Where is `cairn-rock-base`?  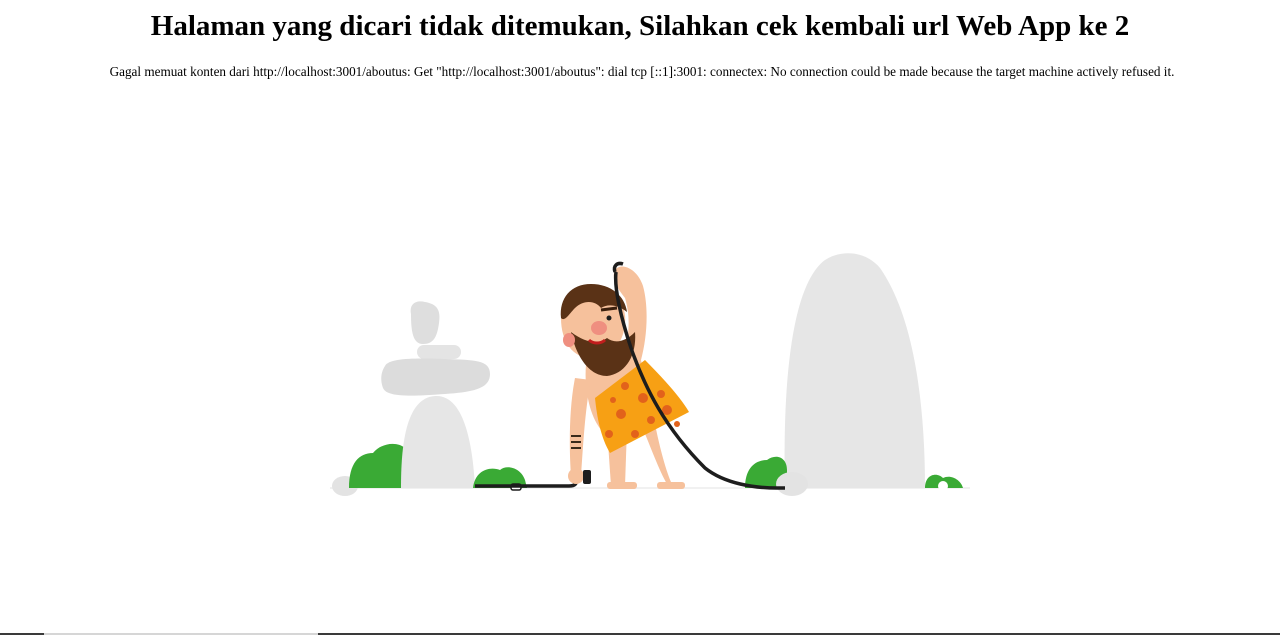
cairn-rock-base is located at coordinates (438, 441).